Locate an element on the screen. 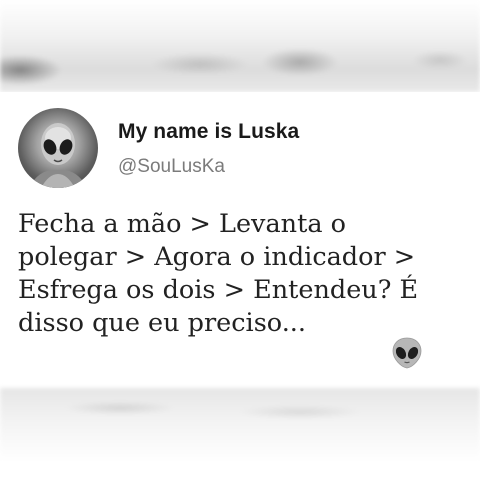 The height and width of the screenshot is (480, 480). alien-avatar-icon is located at coordinates (58, 155).